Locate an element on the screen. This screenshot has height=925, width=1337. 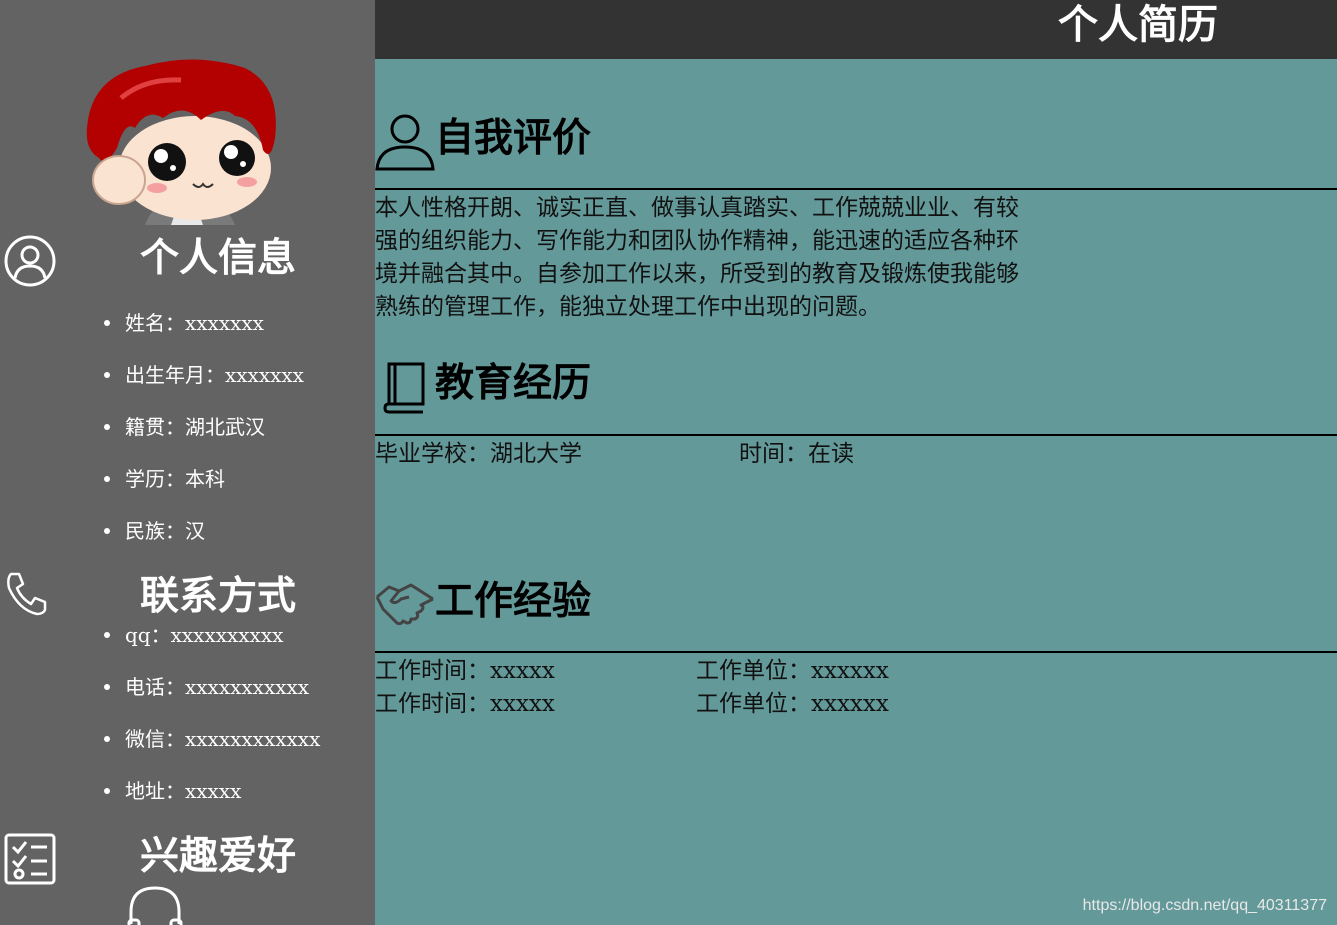
top-bar: 个人简历 is located at coordinates (856, 29).